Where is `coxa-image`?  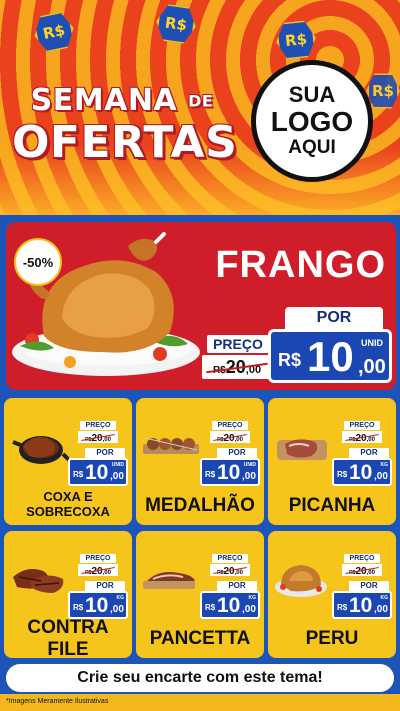
coxa-image is located at coordinates (40, 450).